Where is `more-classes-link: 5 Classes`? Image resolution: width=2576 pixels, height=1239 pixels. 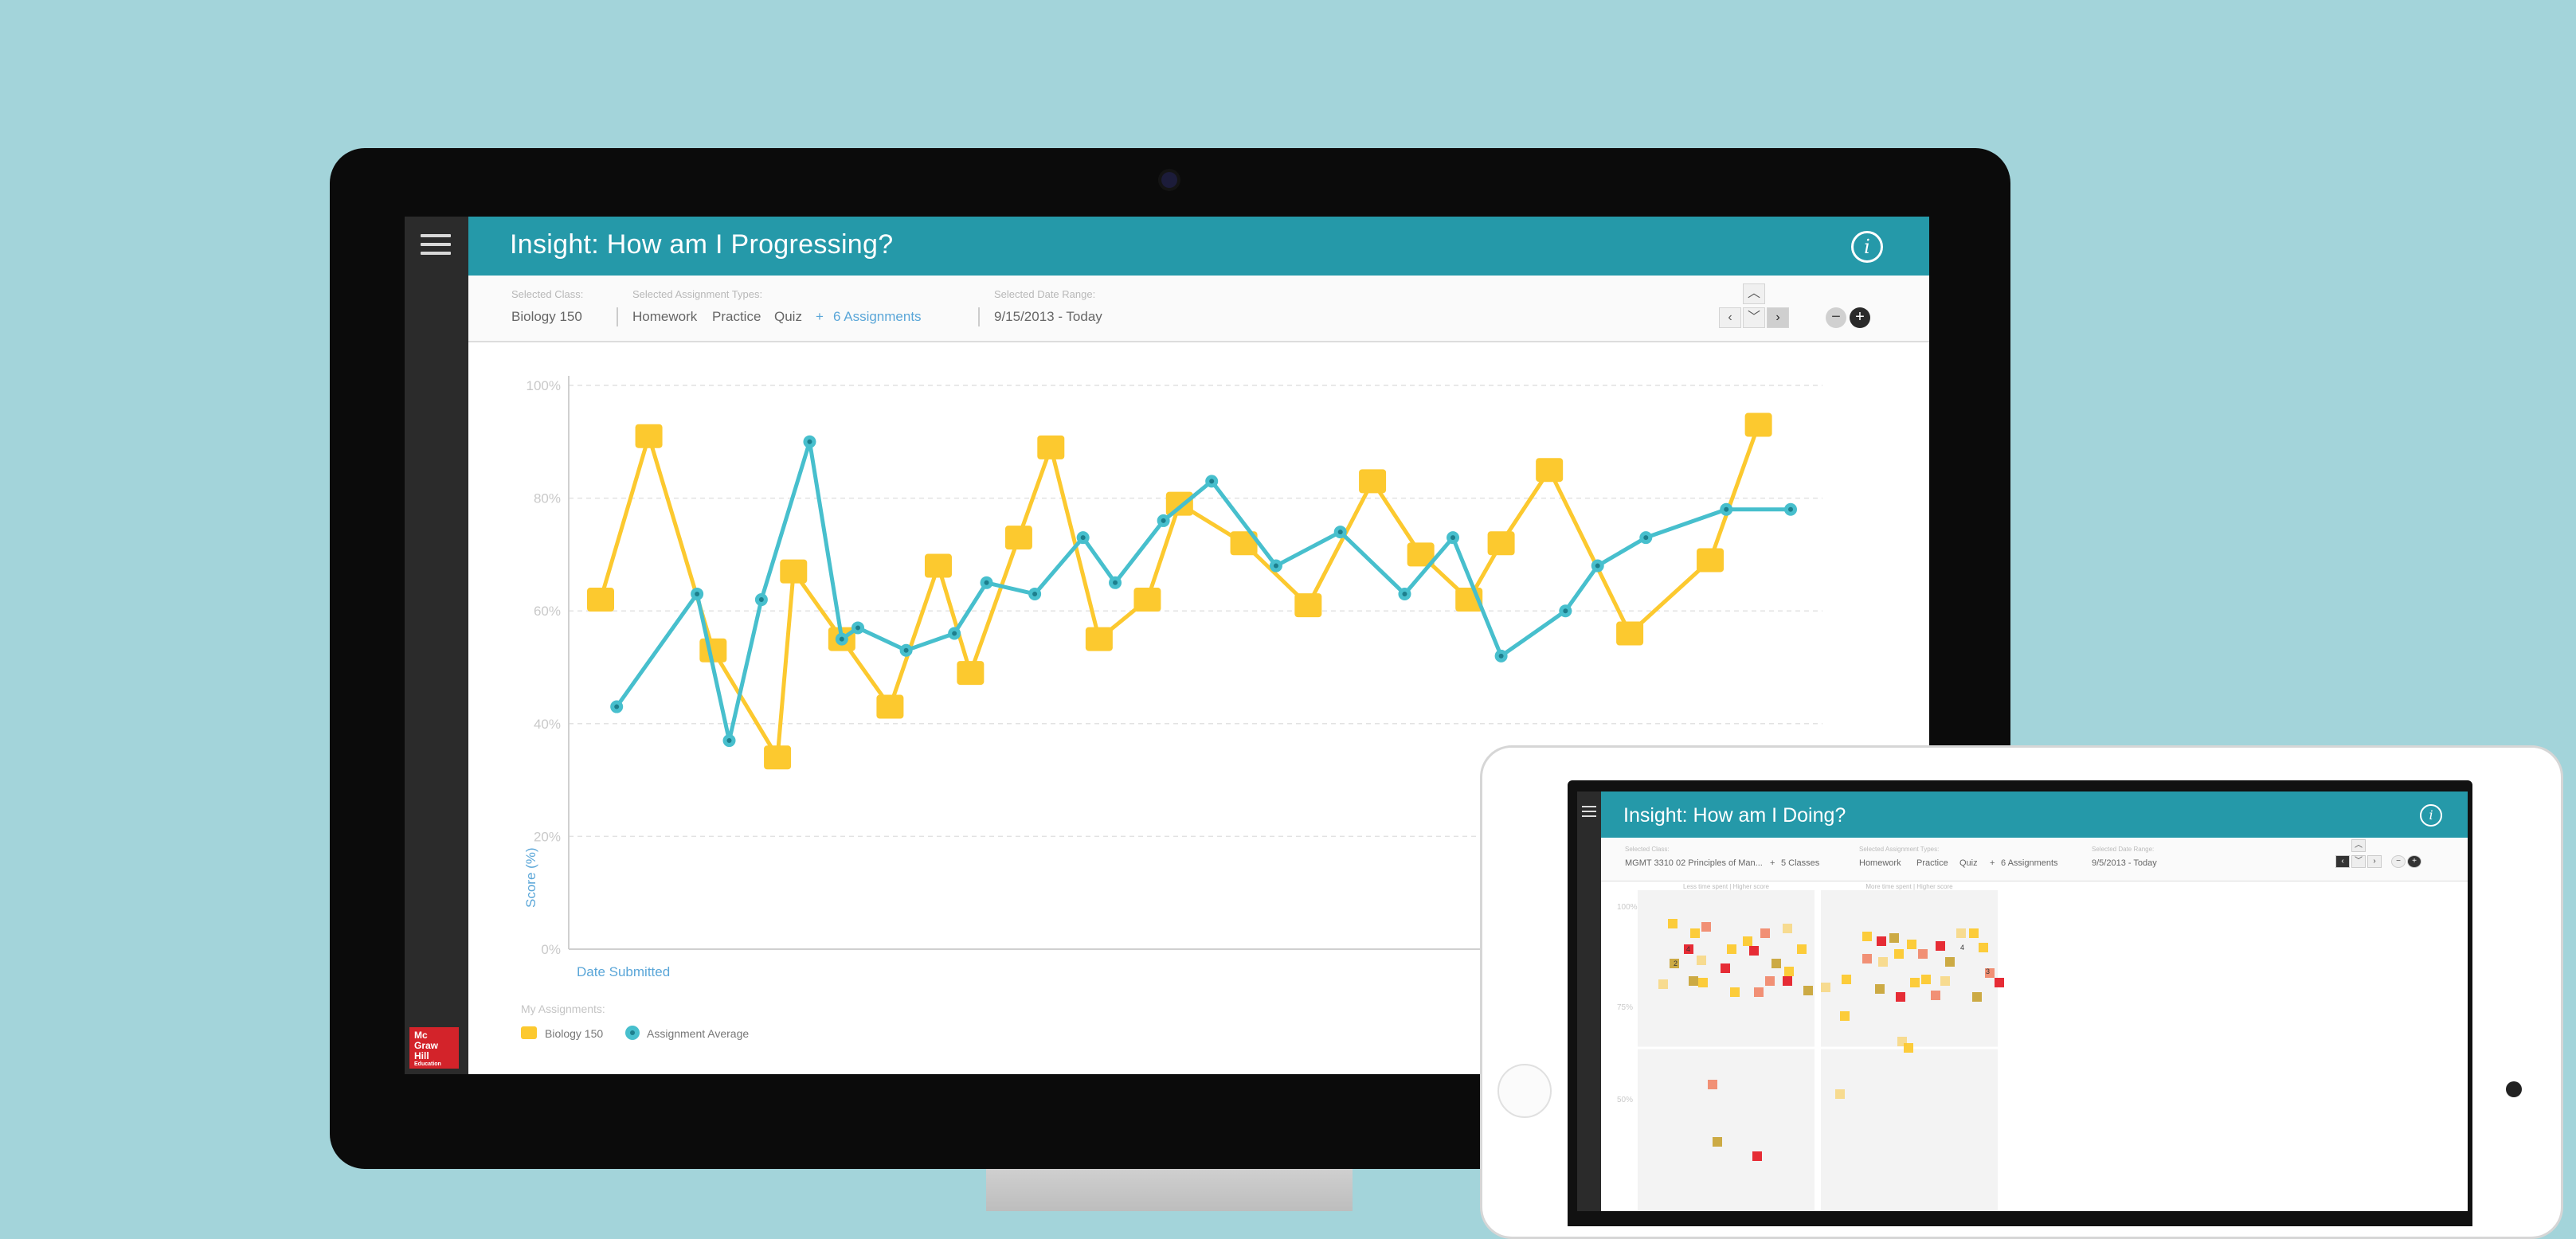
more-classes-link: 5 Classes is located at coordinates (1800, 863).